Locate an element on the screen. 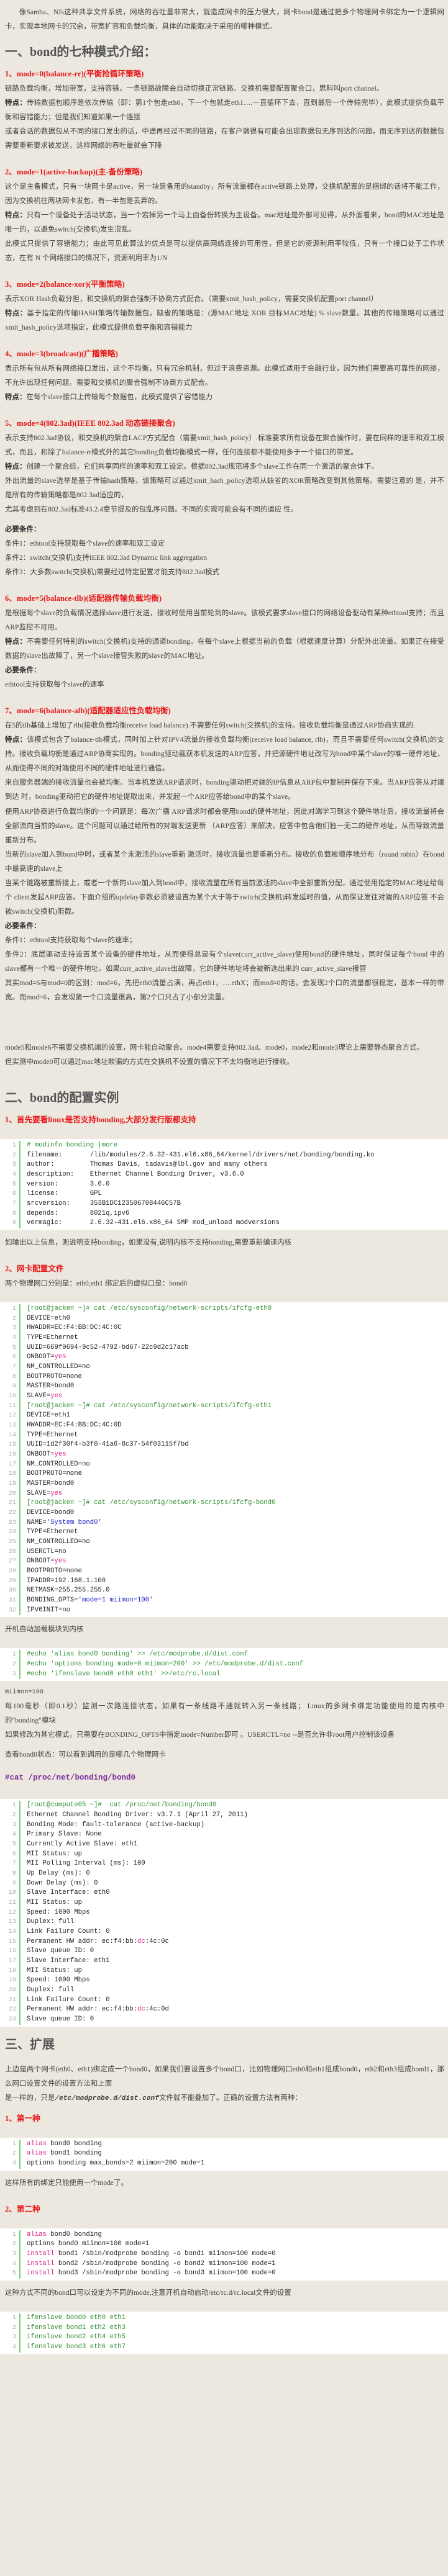 The width and height of the screenshot is (448, 2576). mode-0-heading: 1、mode=0(balance-rr)(平衡抢循环策略) is located at coordinates (74, 74).